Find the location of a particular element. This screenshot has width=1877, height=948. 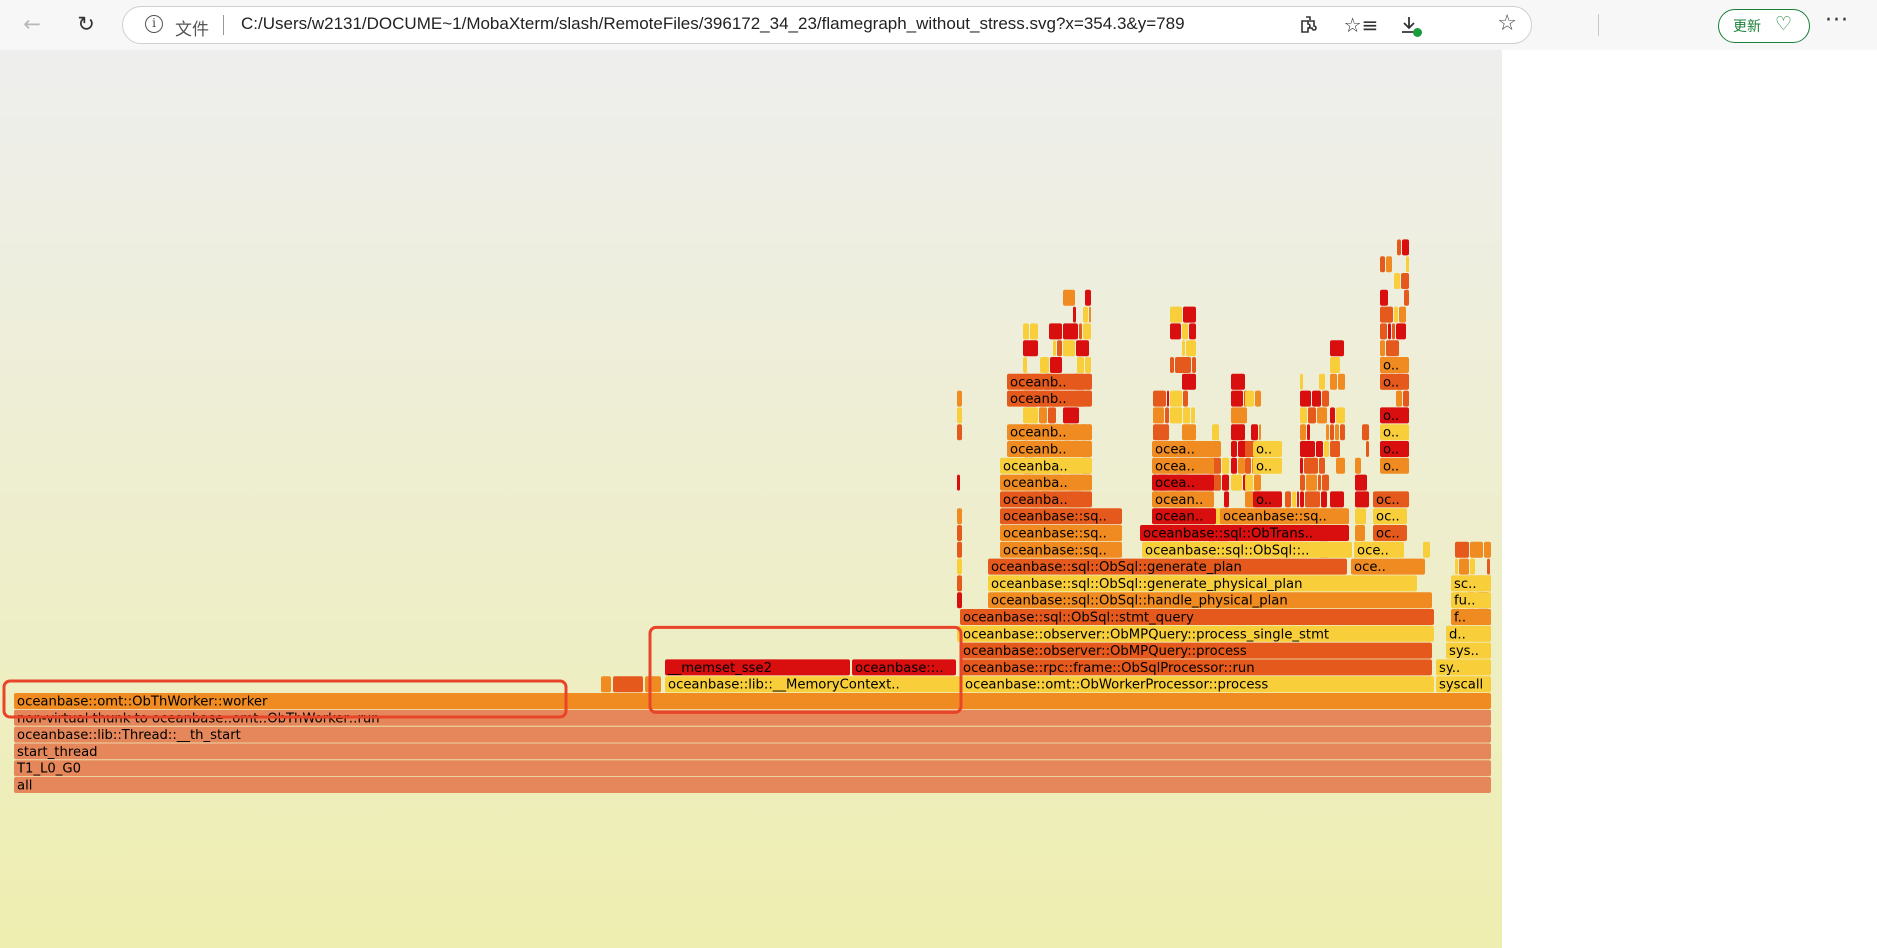

download-icon is located at coordinates (1409, 25).